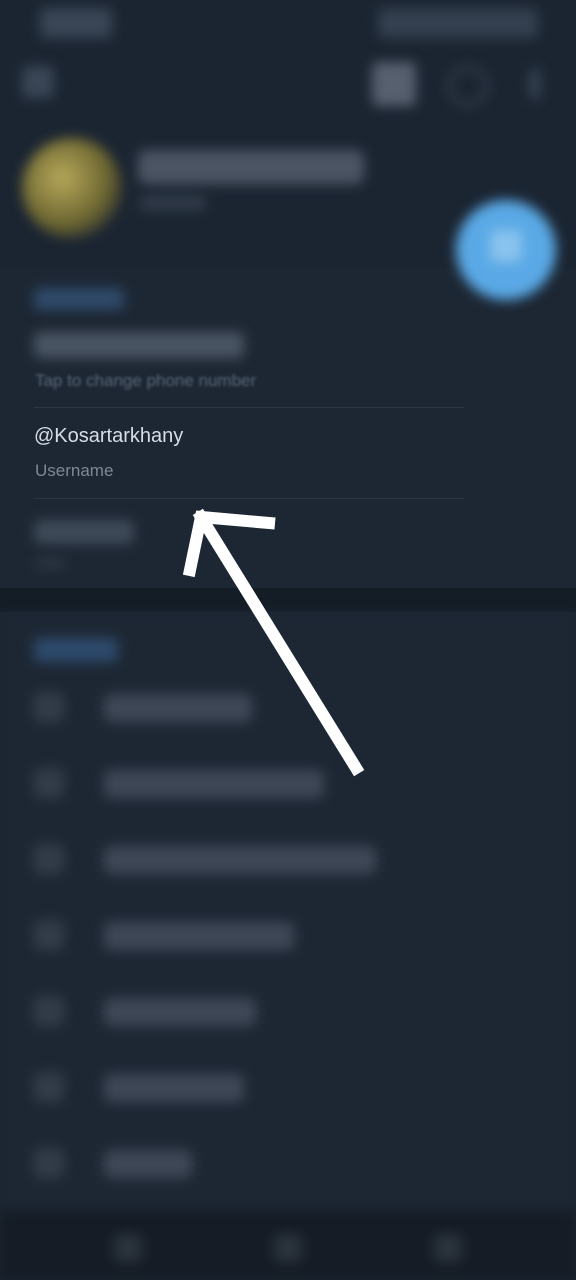 The image size is (576, 1280). I want to click on qr-code-icon, so click(394, 84).